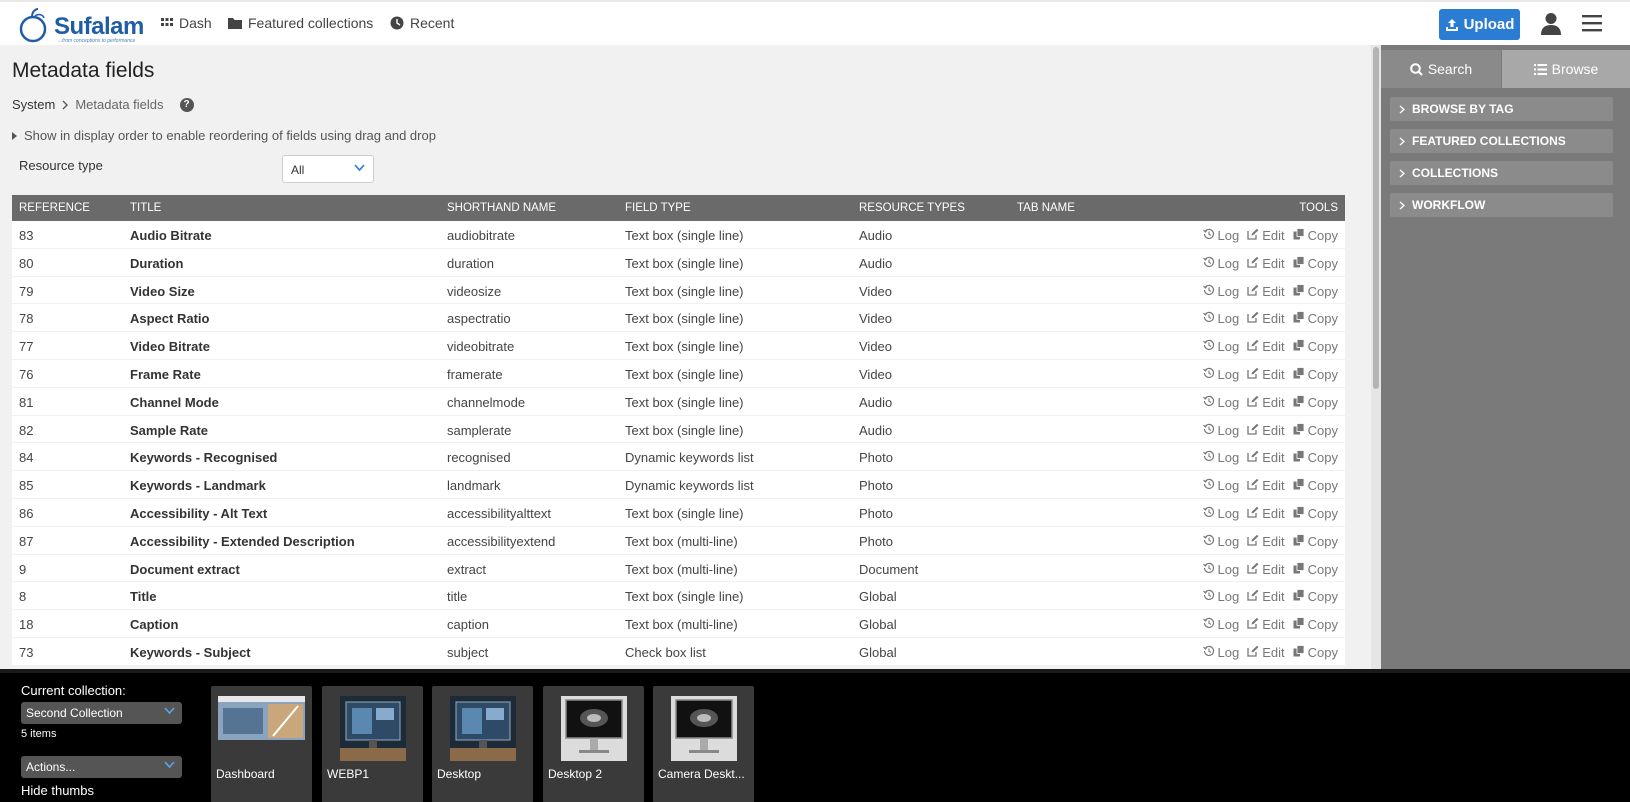 Image resolution: width=1630 pixels, height=802 pixels. What do you see at coordinates (26, 458) in the screenshot?
I see `cell-reference: 84` at bounding box center [26, 458].